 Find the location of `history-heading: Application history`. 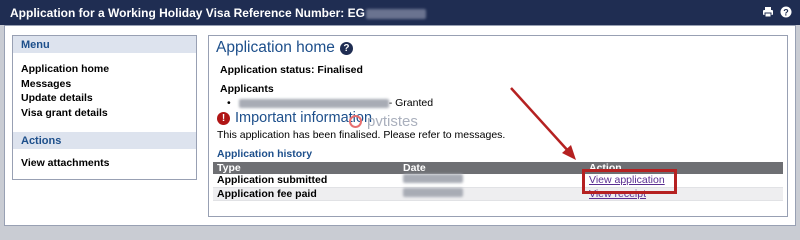

history-heading: Application history is located at coordinates (265, 154).